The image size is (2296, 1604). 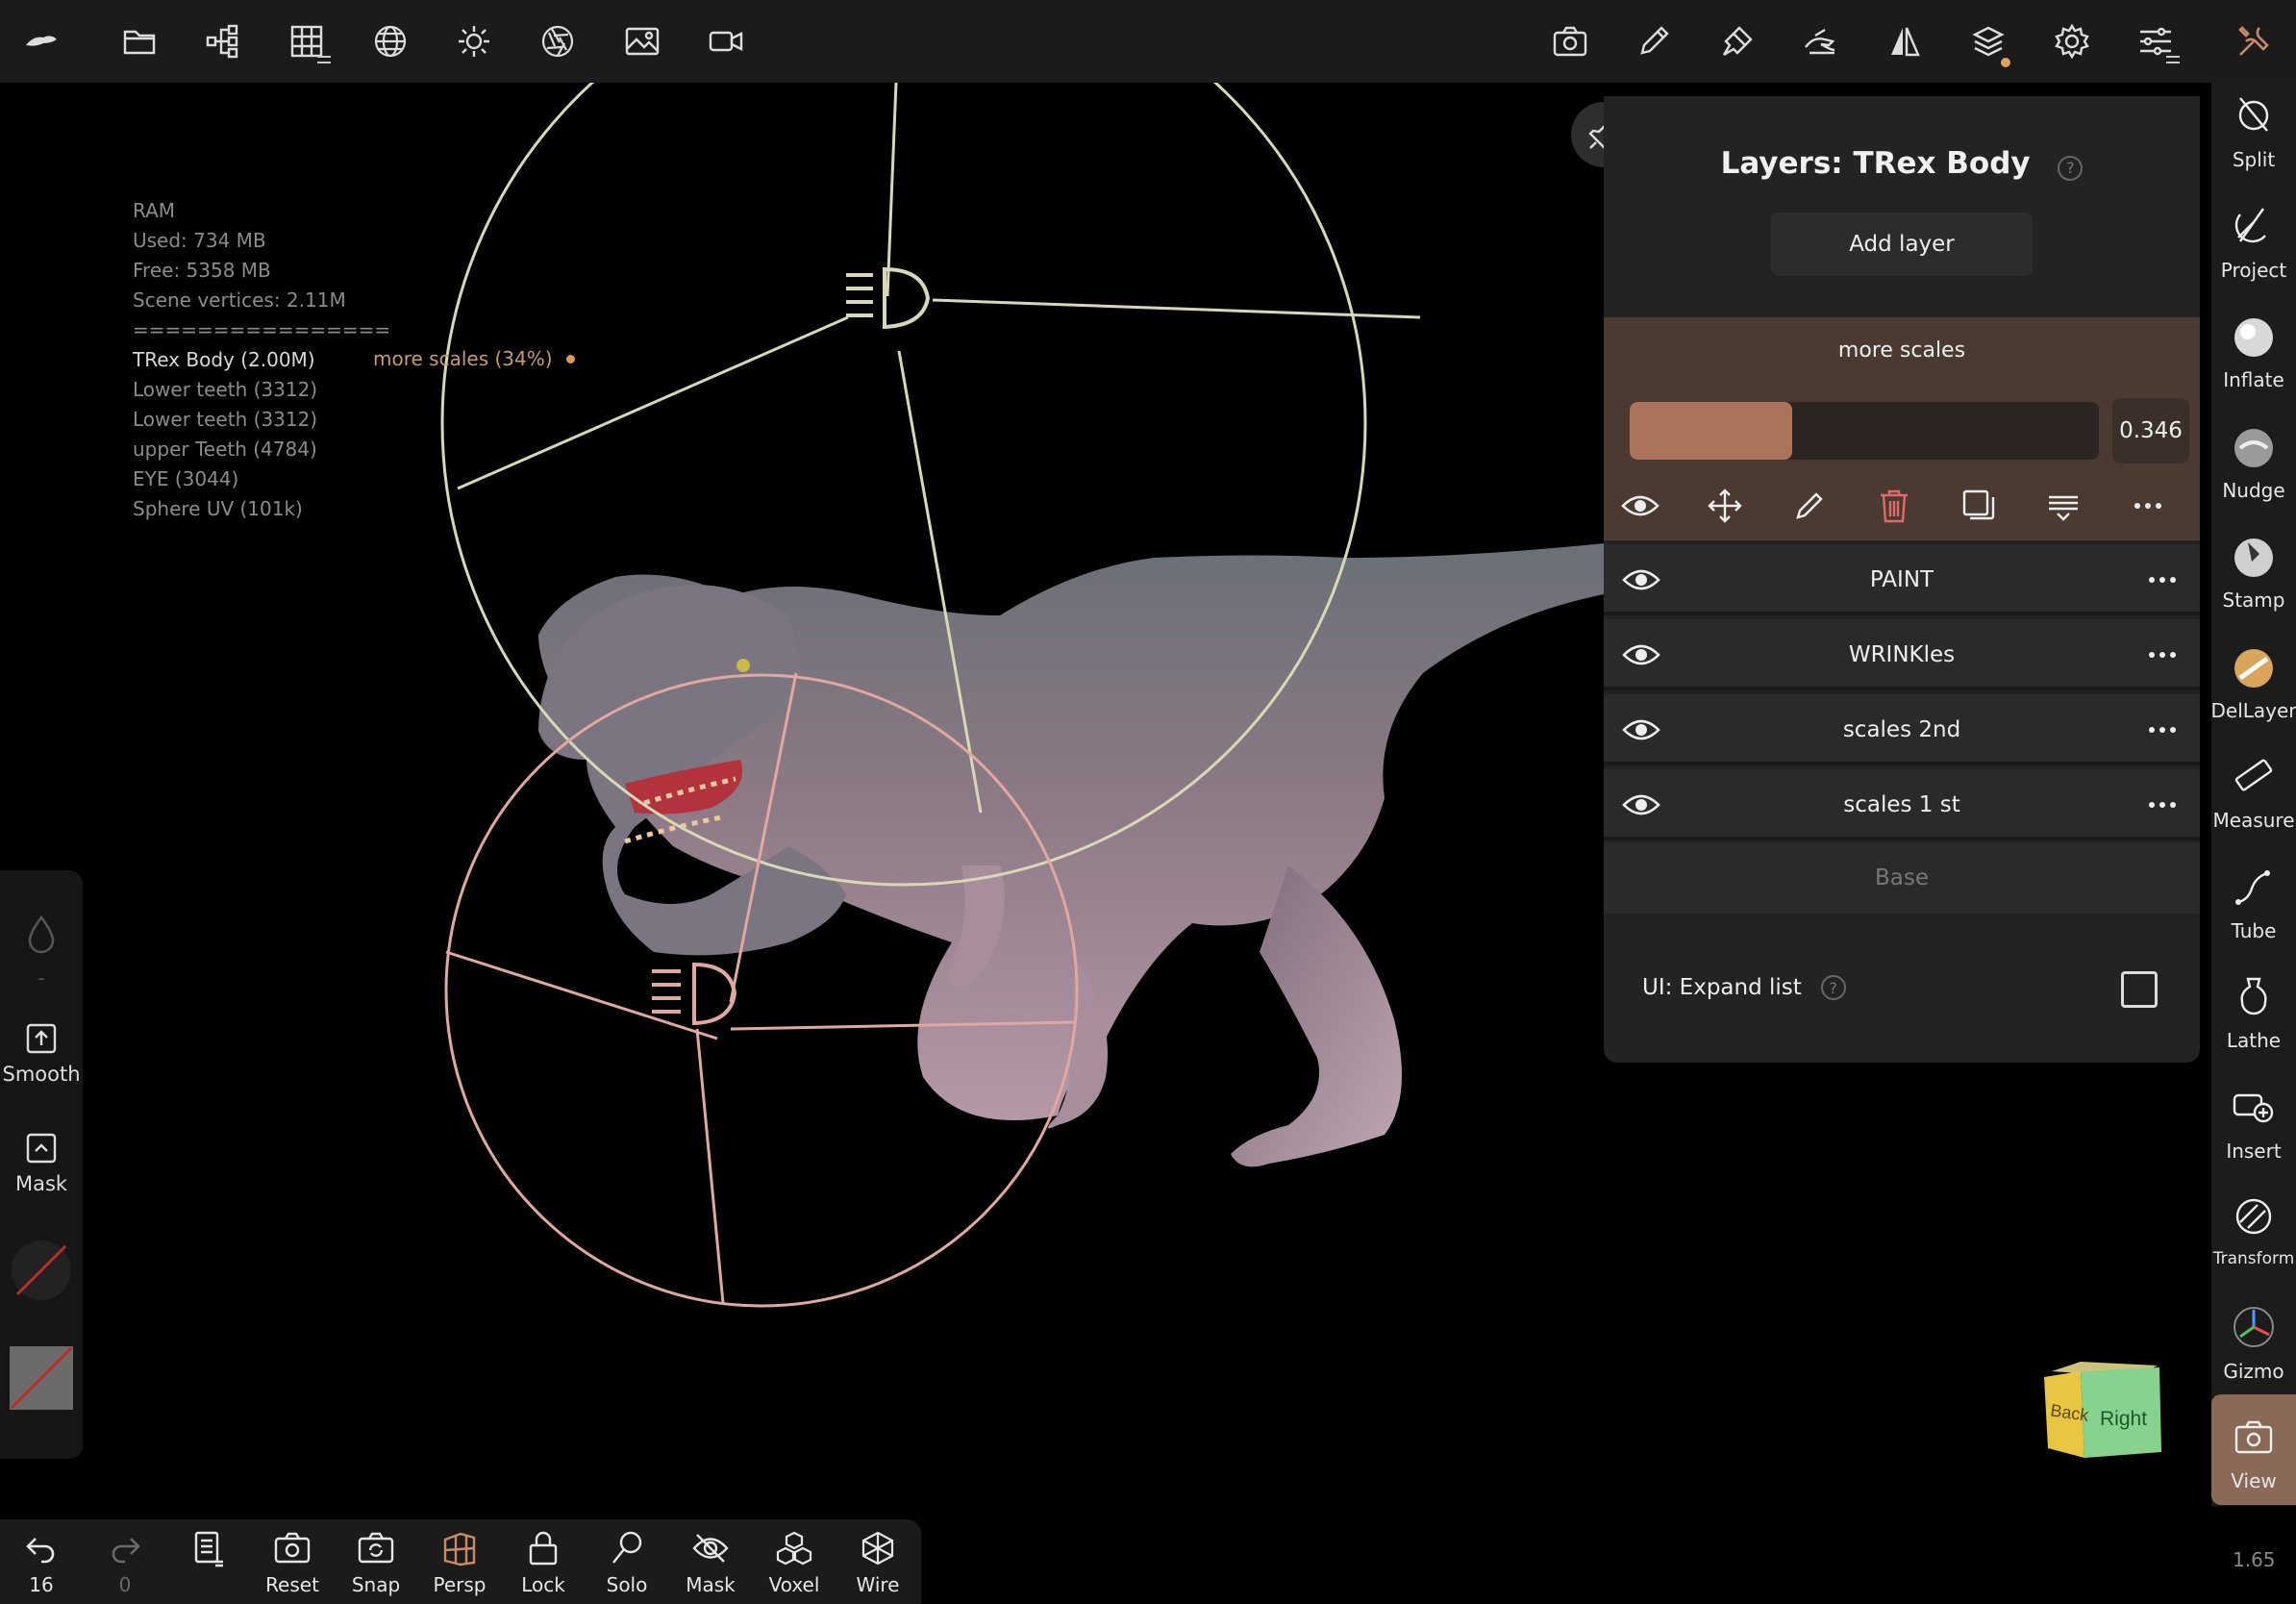 I want to click on layers-icon, so click(x=1988, y=41).